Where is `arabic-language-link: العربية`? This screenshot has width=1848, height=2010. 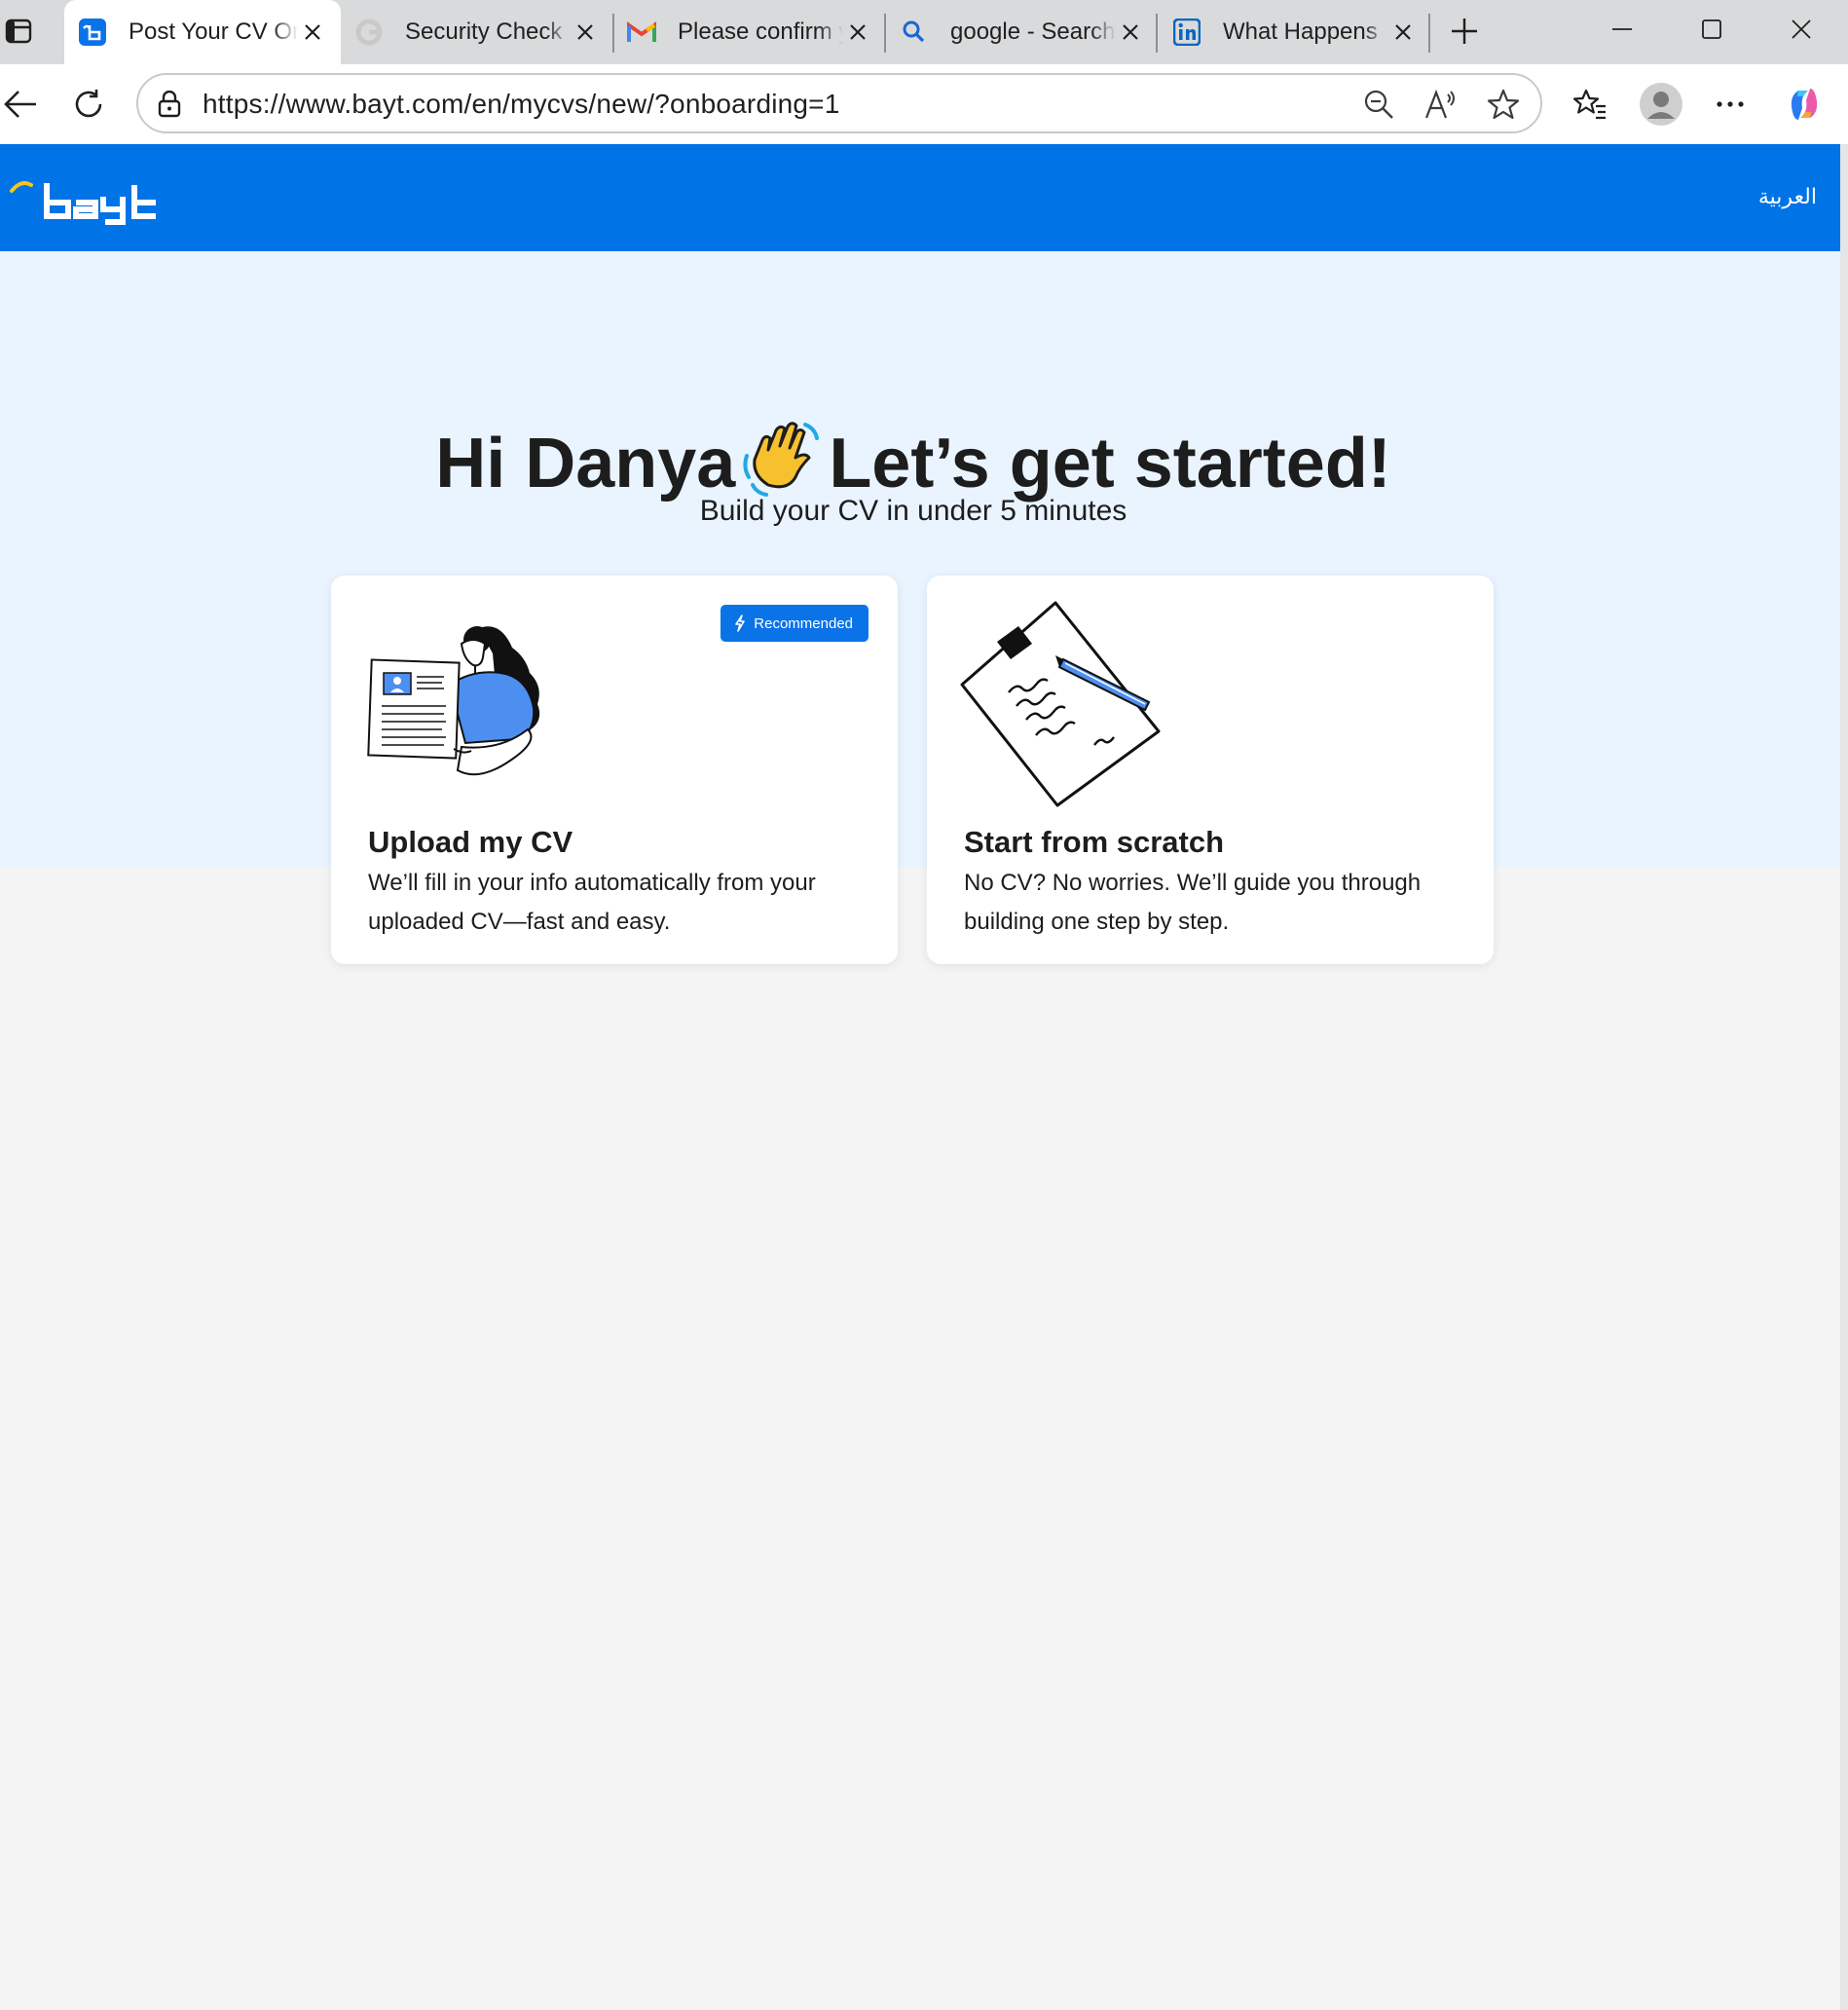
arabic-language-link: العربية is located at coordinates (1787, 197).